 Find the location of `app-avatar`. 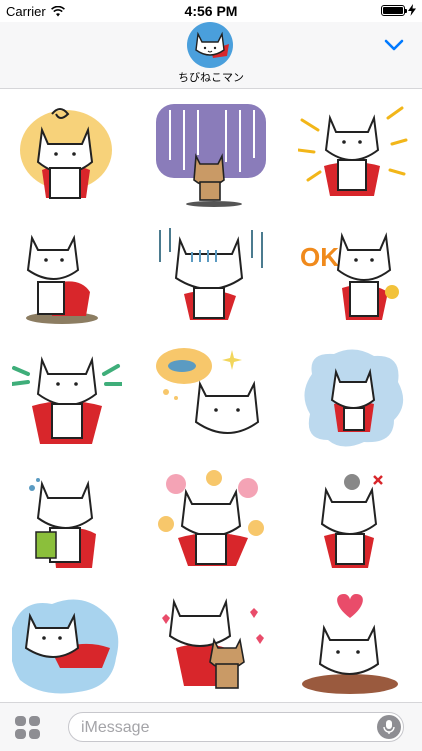

app-avatar is located at coordinates (210, 45).